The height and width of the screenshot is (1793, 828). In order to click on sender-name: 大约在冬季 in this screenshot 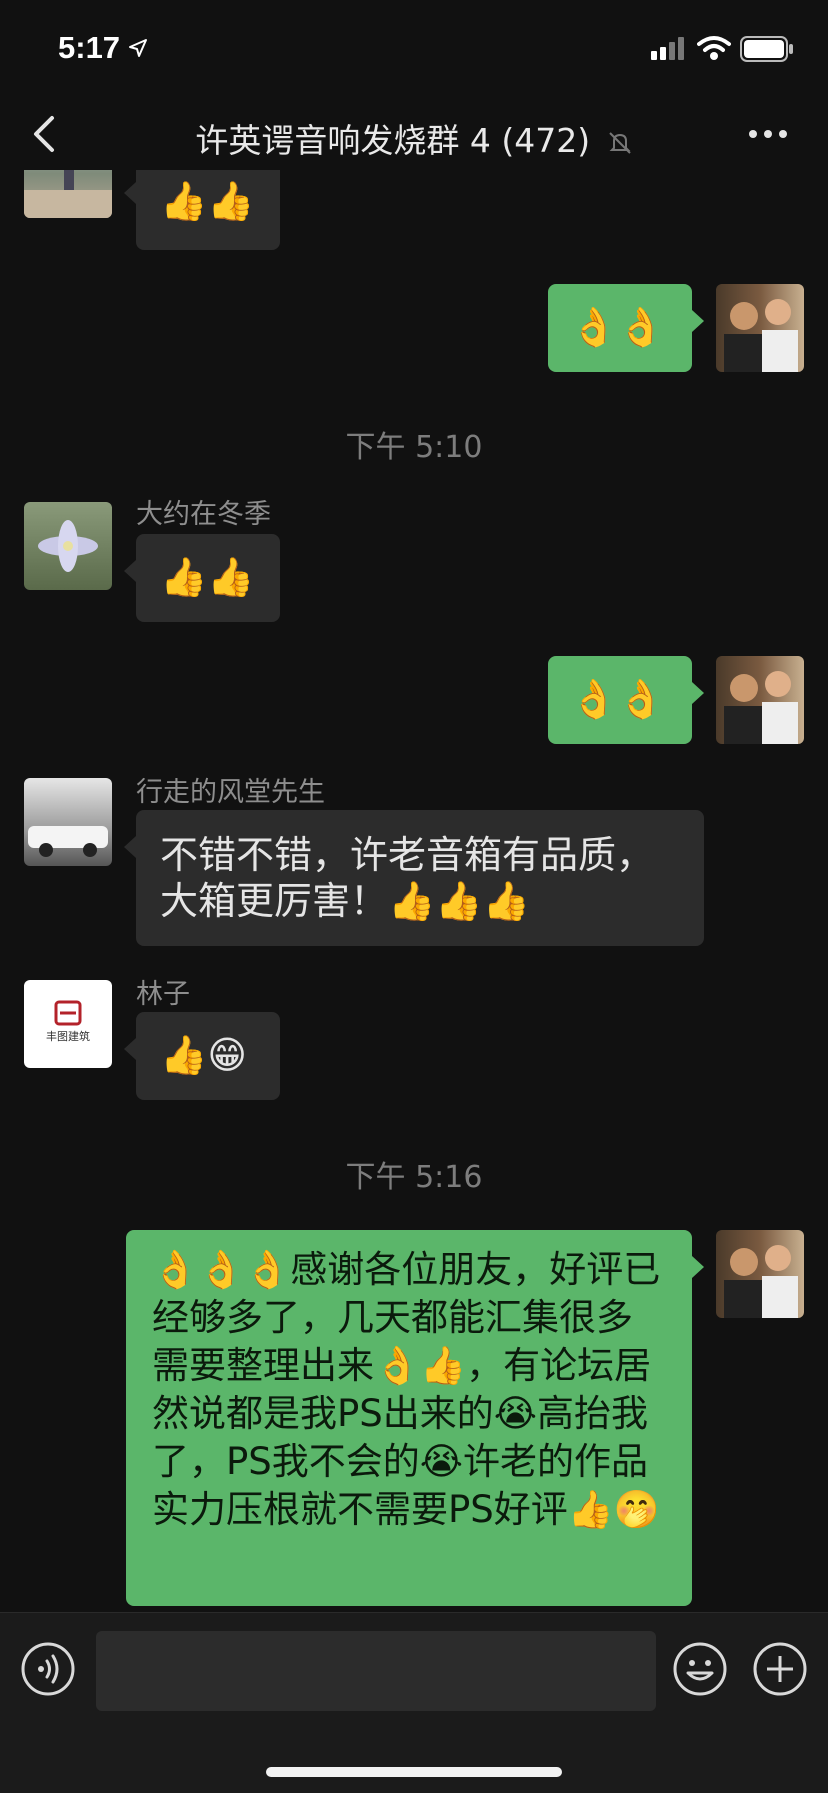, I will do `click(203, 514)`.